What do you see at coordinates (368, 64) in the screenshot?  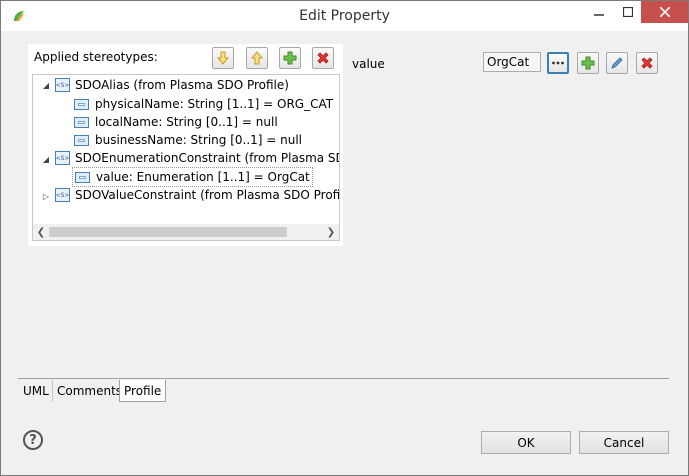 I see `value-label: value` at bounding box center [368, 64].